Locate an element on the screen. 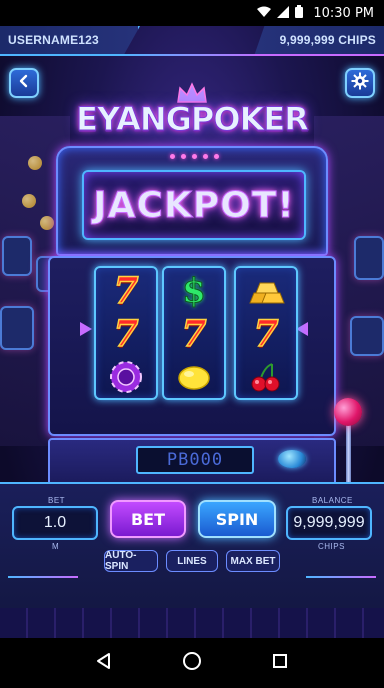 The height and width of the screenshot is (688, 384). reel: $ 7 is located at coordinates (194, 333).